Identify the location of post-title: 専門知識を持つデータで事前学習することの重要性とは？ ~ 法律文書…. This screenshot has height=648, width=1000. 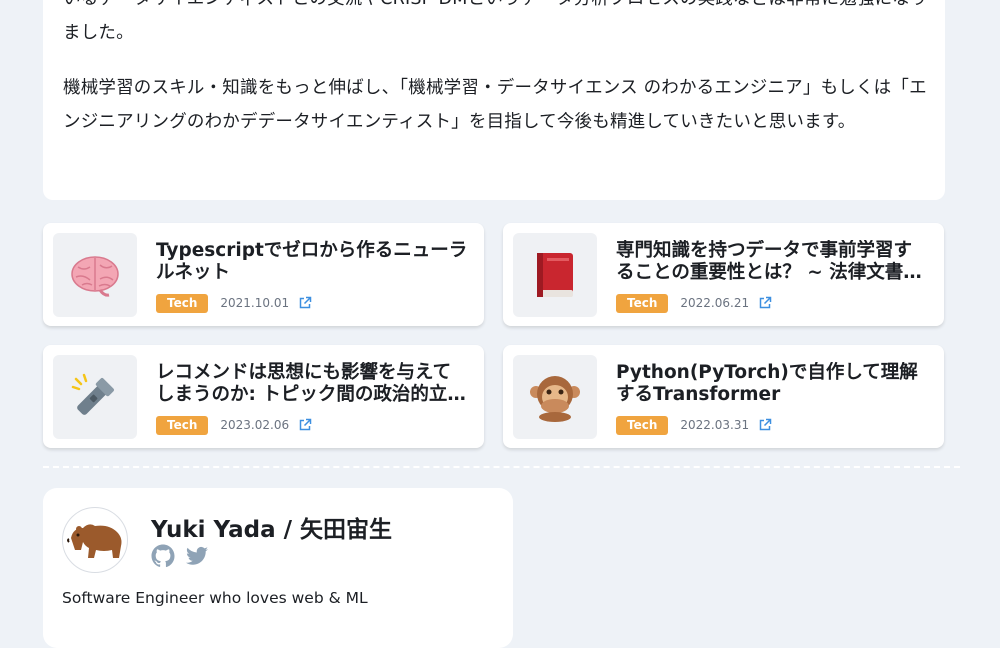
(772, 262).